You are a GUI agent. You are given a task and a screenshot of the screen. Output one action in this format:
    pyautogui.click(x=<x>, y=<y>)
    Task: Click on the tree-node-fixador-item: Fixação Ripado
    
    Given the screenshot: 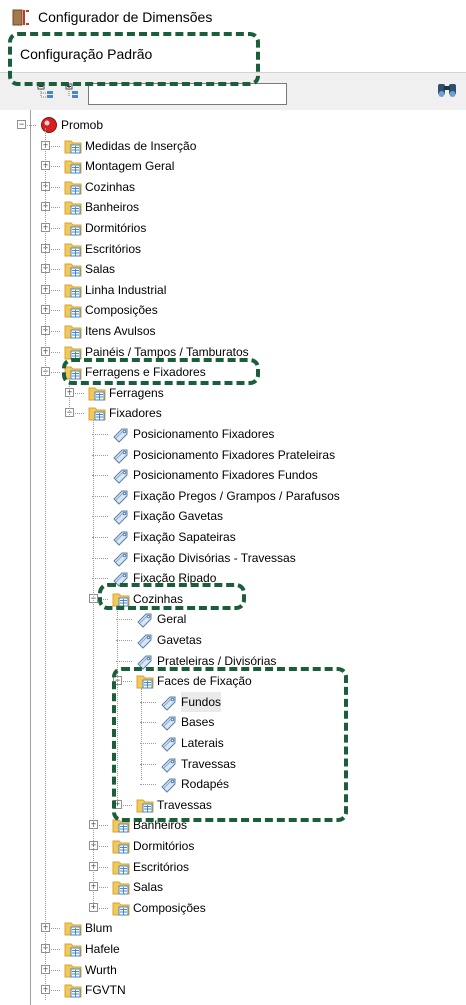 What is the action you would take?
    pyautogui.click(x=233, y=578)
    